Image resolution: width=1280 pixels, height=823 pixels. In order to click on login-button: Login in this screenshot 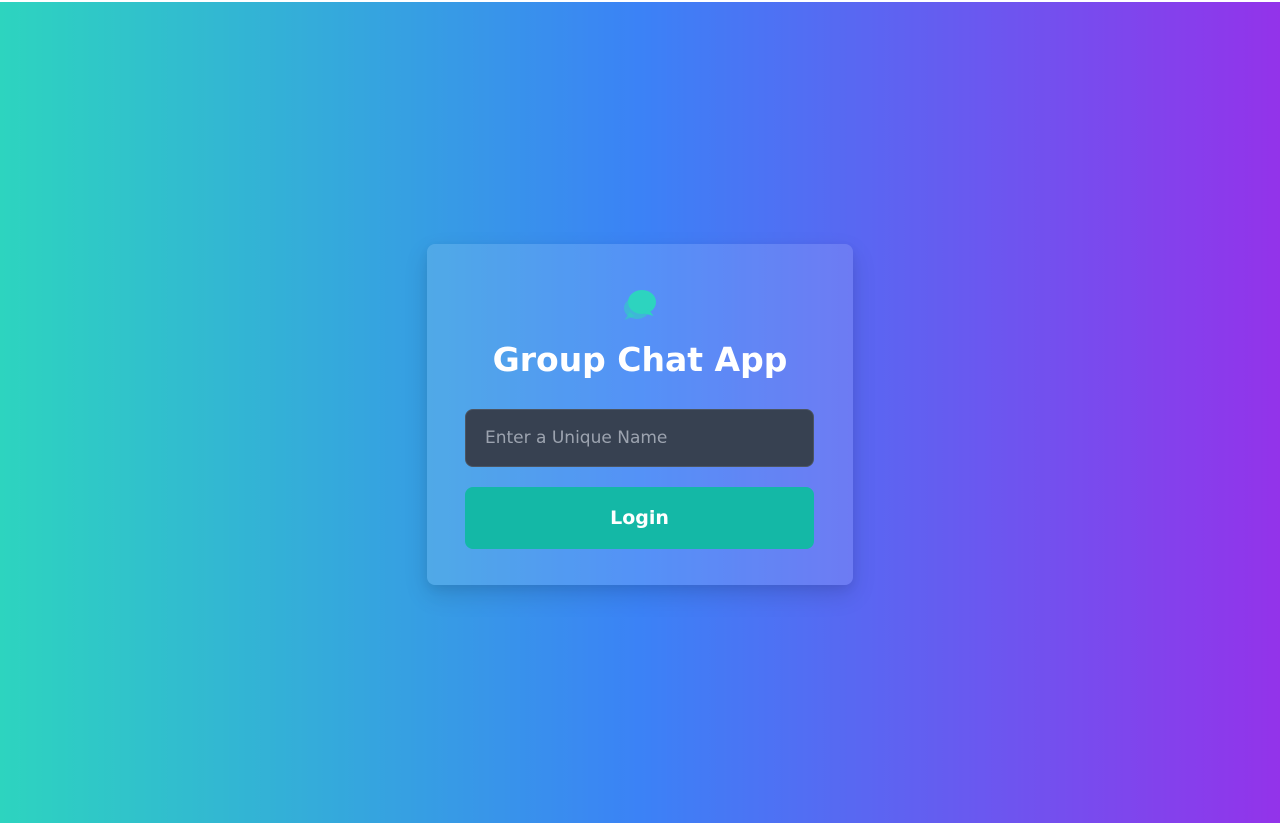, I will do `click(639, 518)`.